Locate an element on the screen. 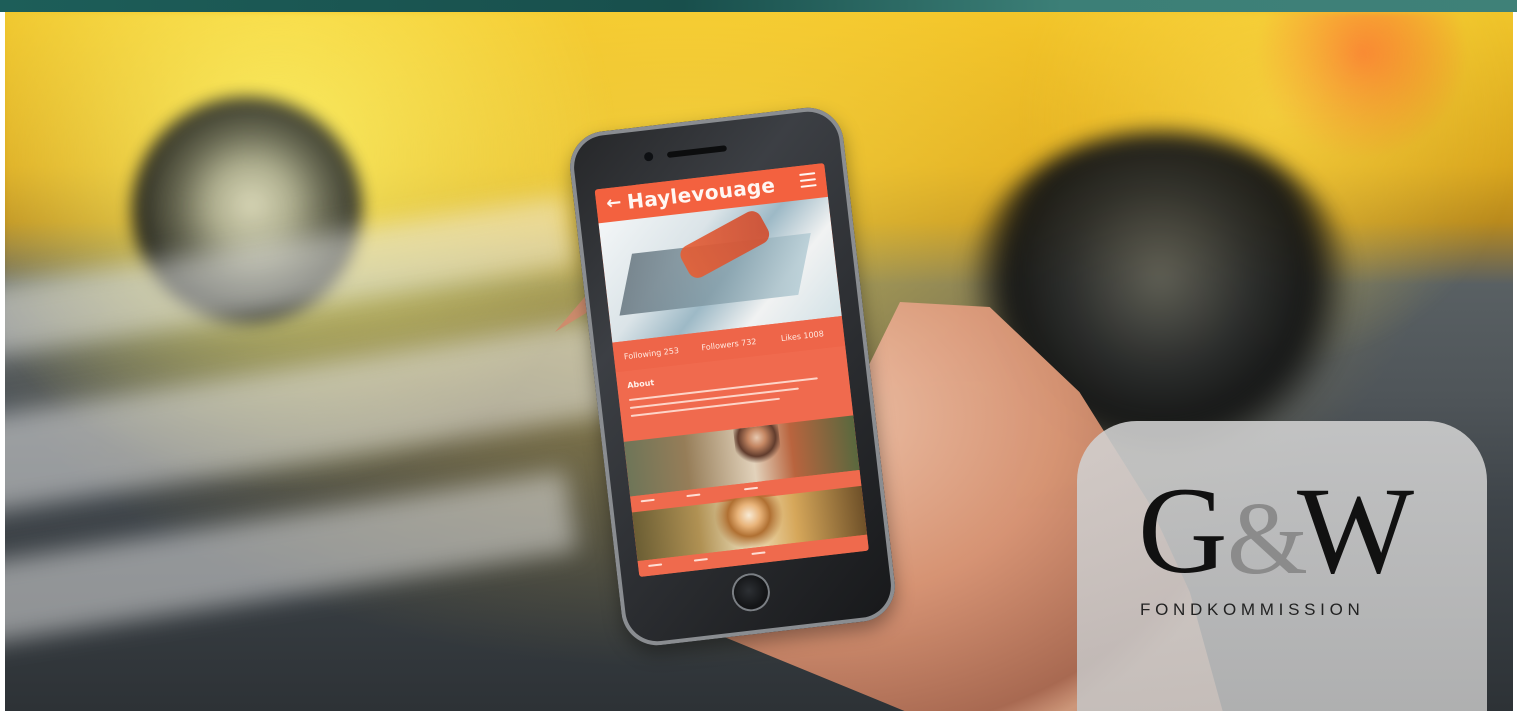  back-arrow-icon: ← is located at coordinates (614, 204).